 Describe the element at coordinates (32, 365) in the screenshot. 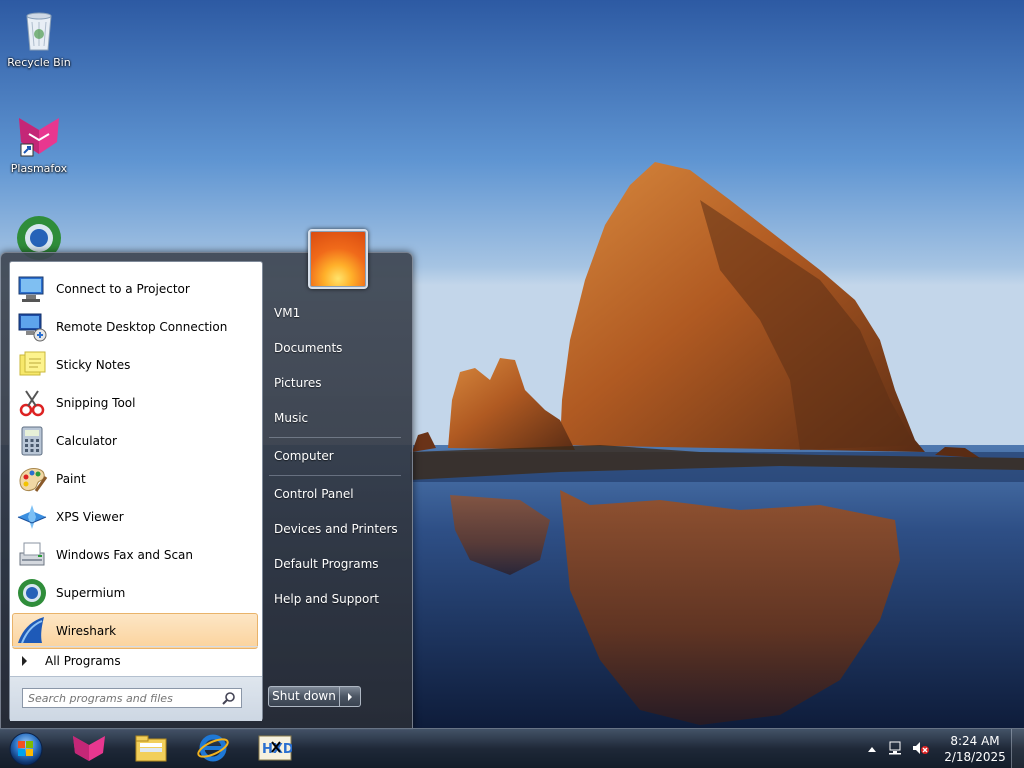

I see `sticky-notes-icon` at that location.